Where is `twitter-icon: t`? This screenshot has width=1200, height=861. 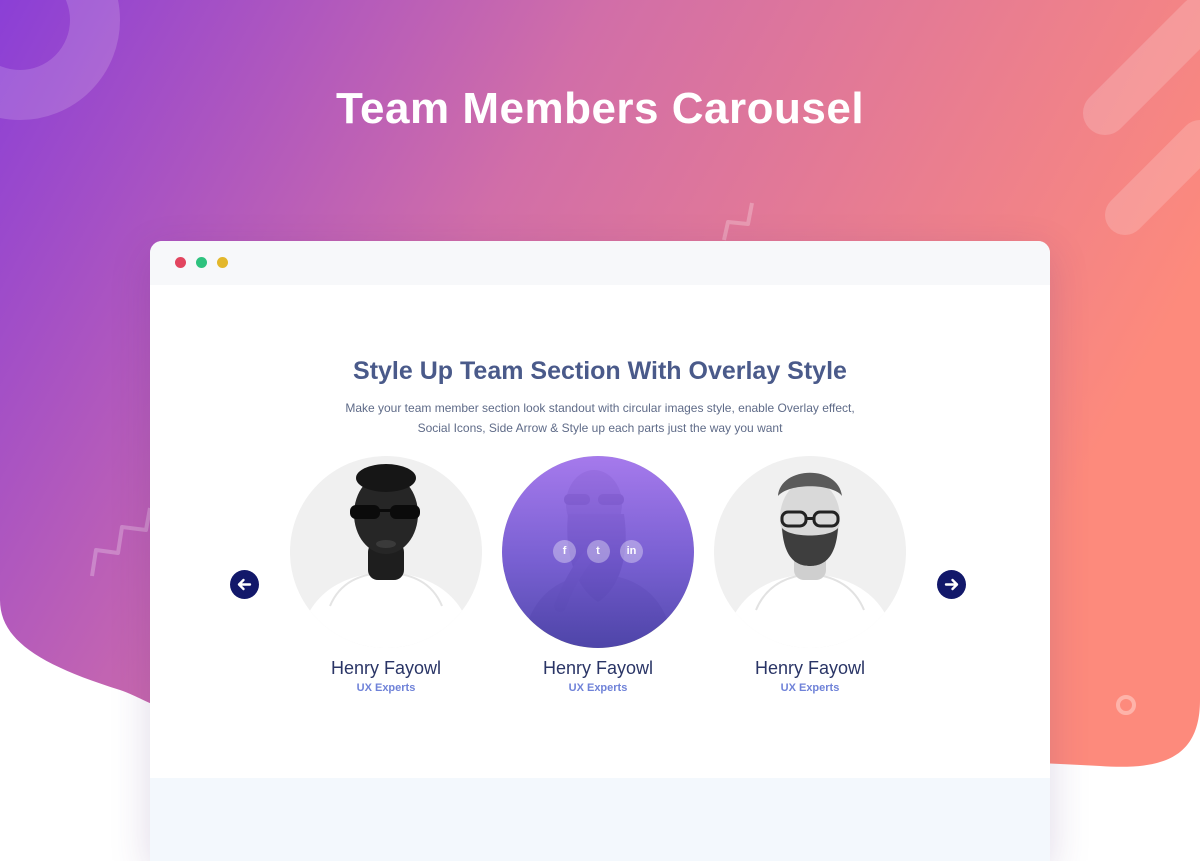 twitter-icon: t is located at coordinates (598, 551).